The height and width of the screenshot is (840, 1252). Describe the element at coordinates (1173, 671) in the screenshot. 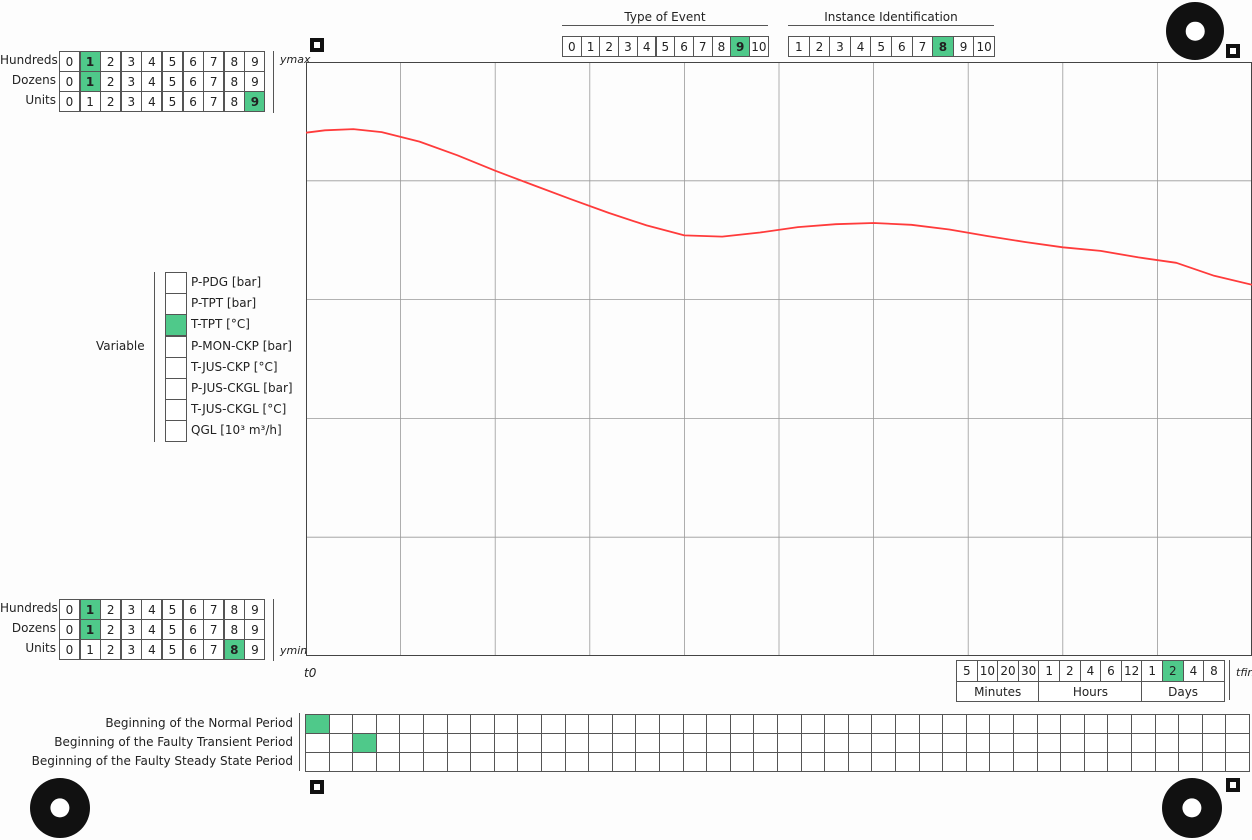

I see `time-cell: 2` at that location.